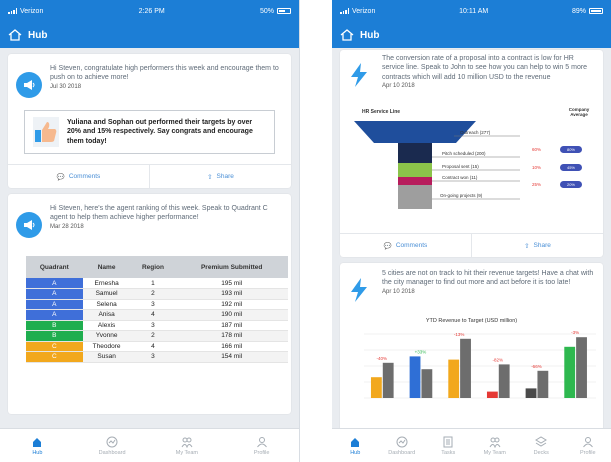 The height and width of the screenshot is (462, 611). I want to click on column-header: Name, so click(106, 267).